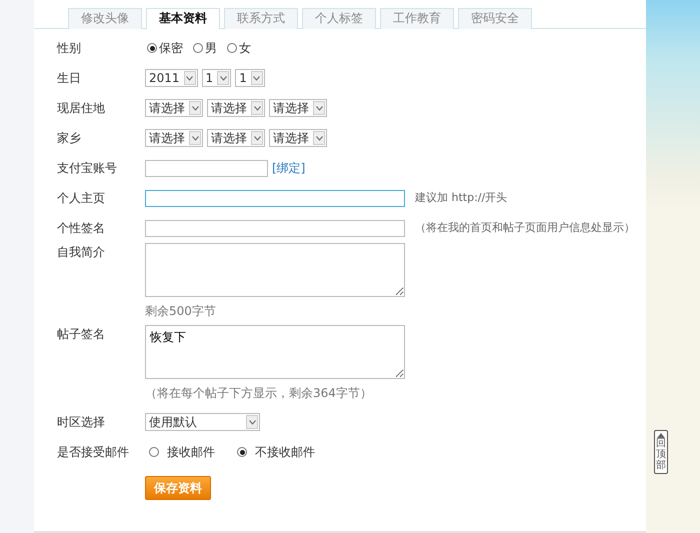  I want to click on field-label: 现居住地, so click(81, 108).